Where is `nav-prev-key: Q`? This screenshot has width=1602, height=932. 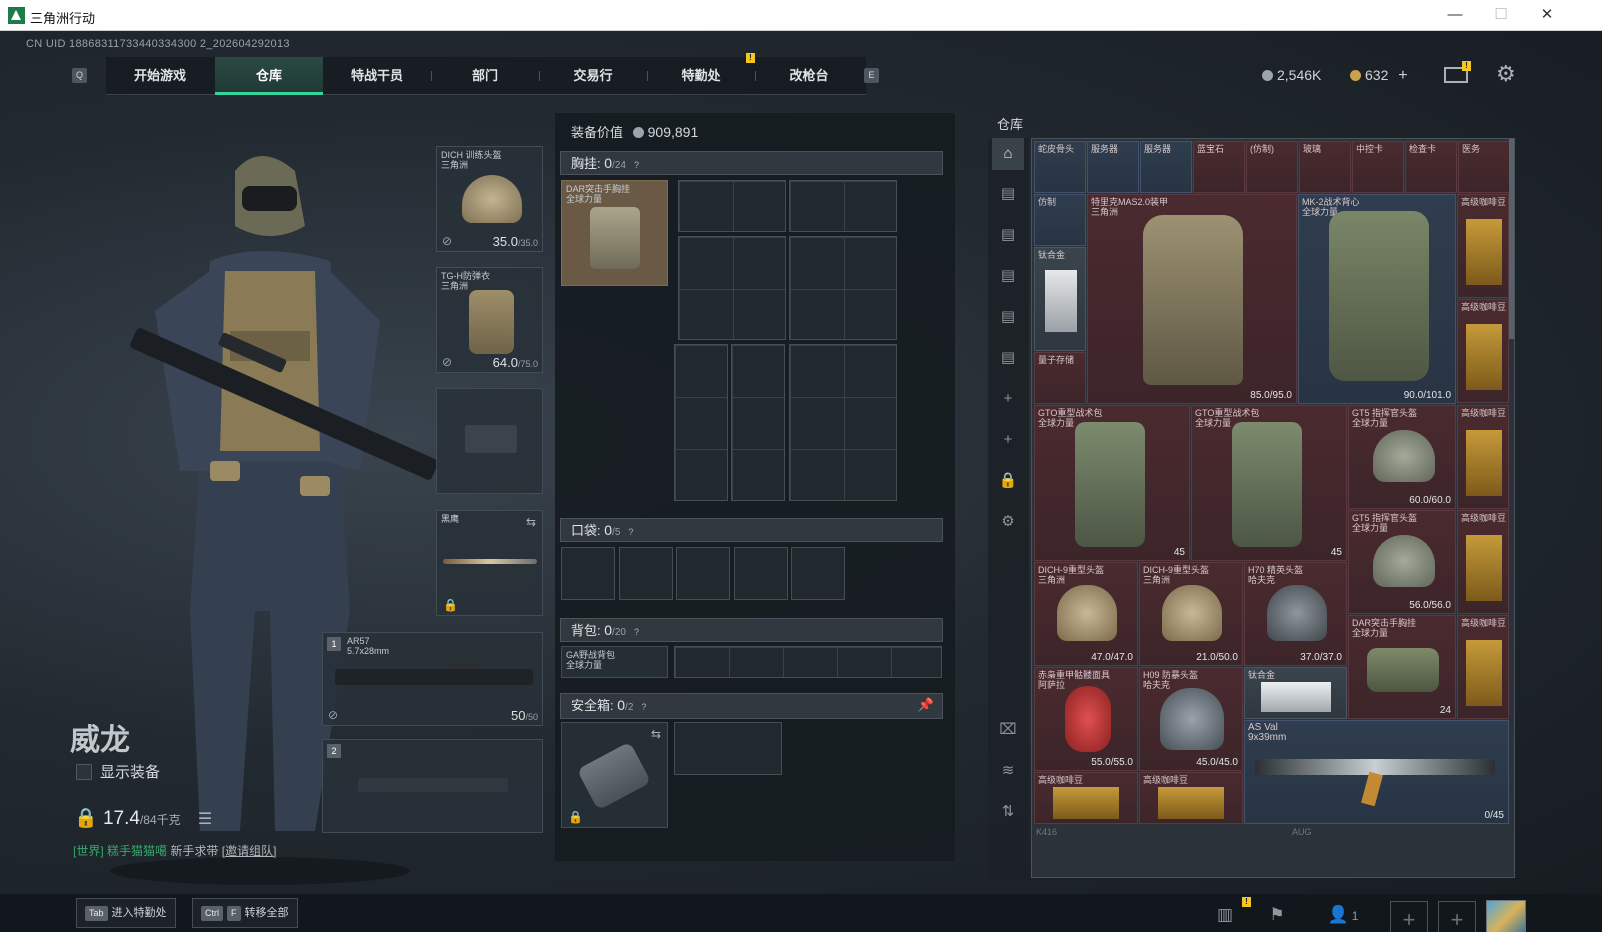 nav-prev-key: Q is located at coordinates (79, 75).